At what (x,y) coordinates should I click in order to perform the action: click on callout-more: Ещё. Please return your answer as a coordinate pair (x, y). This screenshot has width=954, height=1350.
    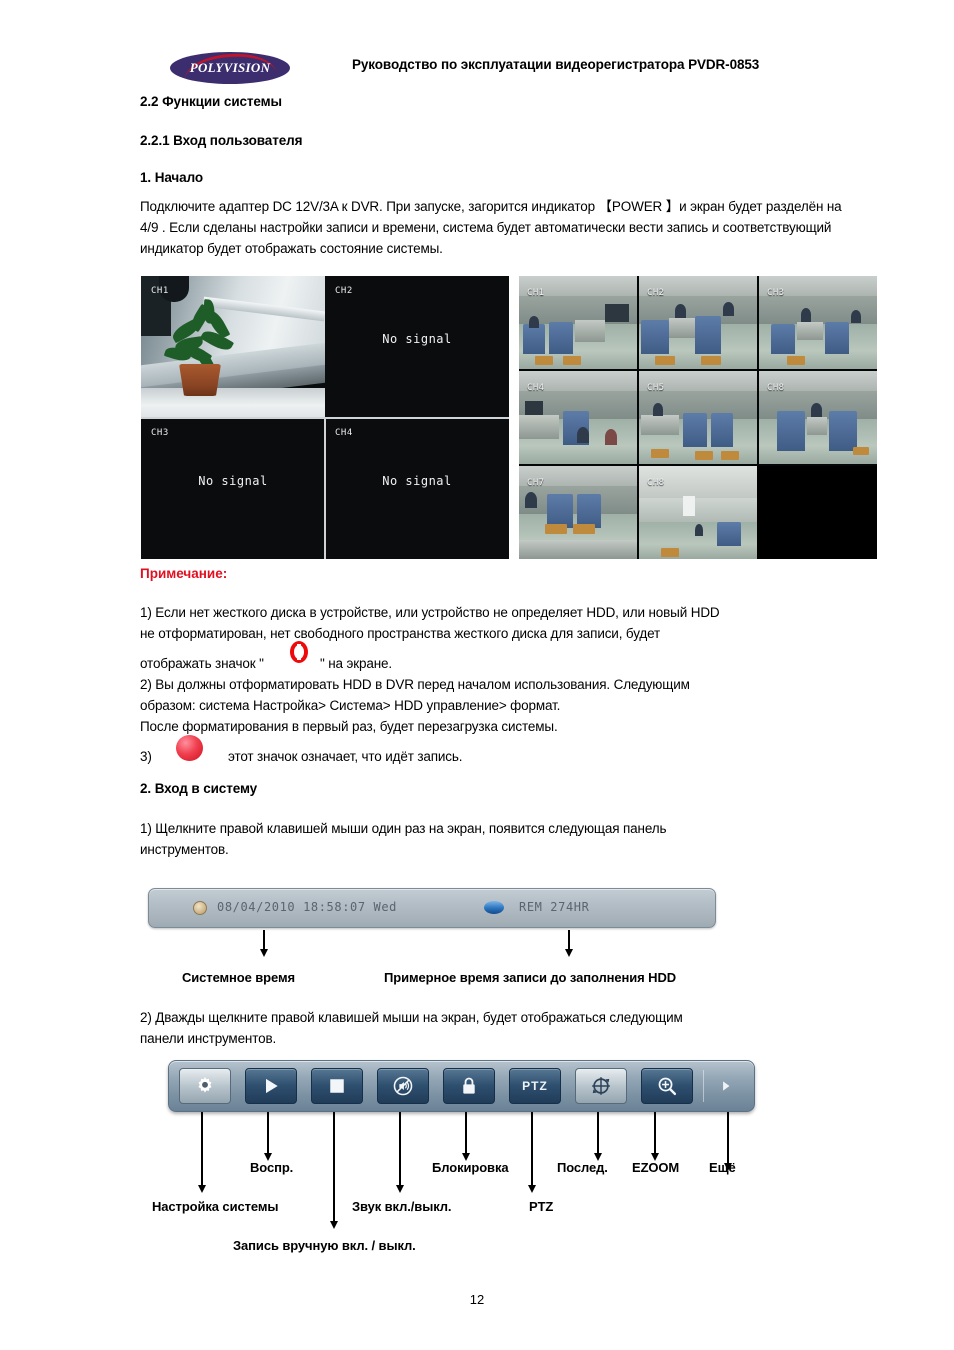
    Looking at the image, I should click on (722, 1167).